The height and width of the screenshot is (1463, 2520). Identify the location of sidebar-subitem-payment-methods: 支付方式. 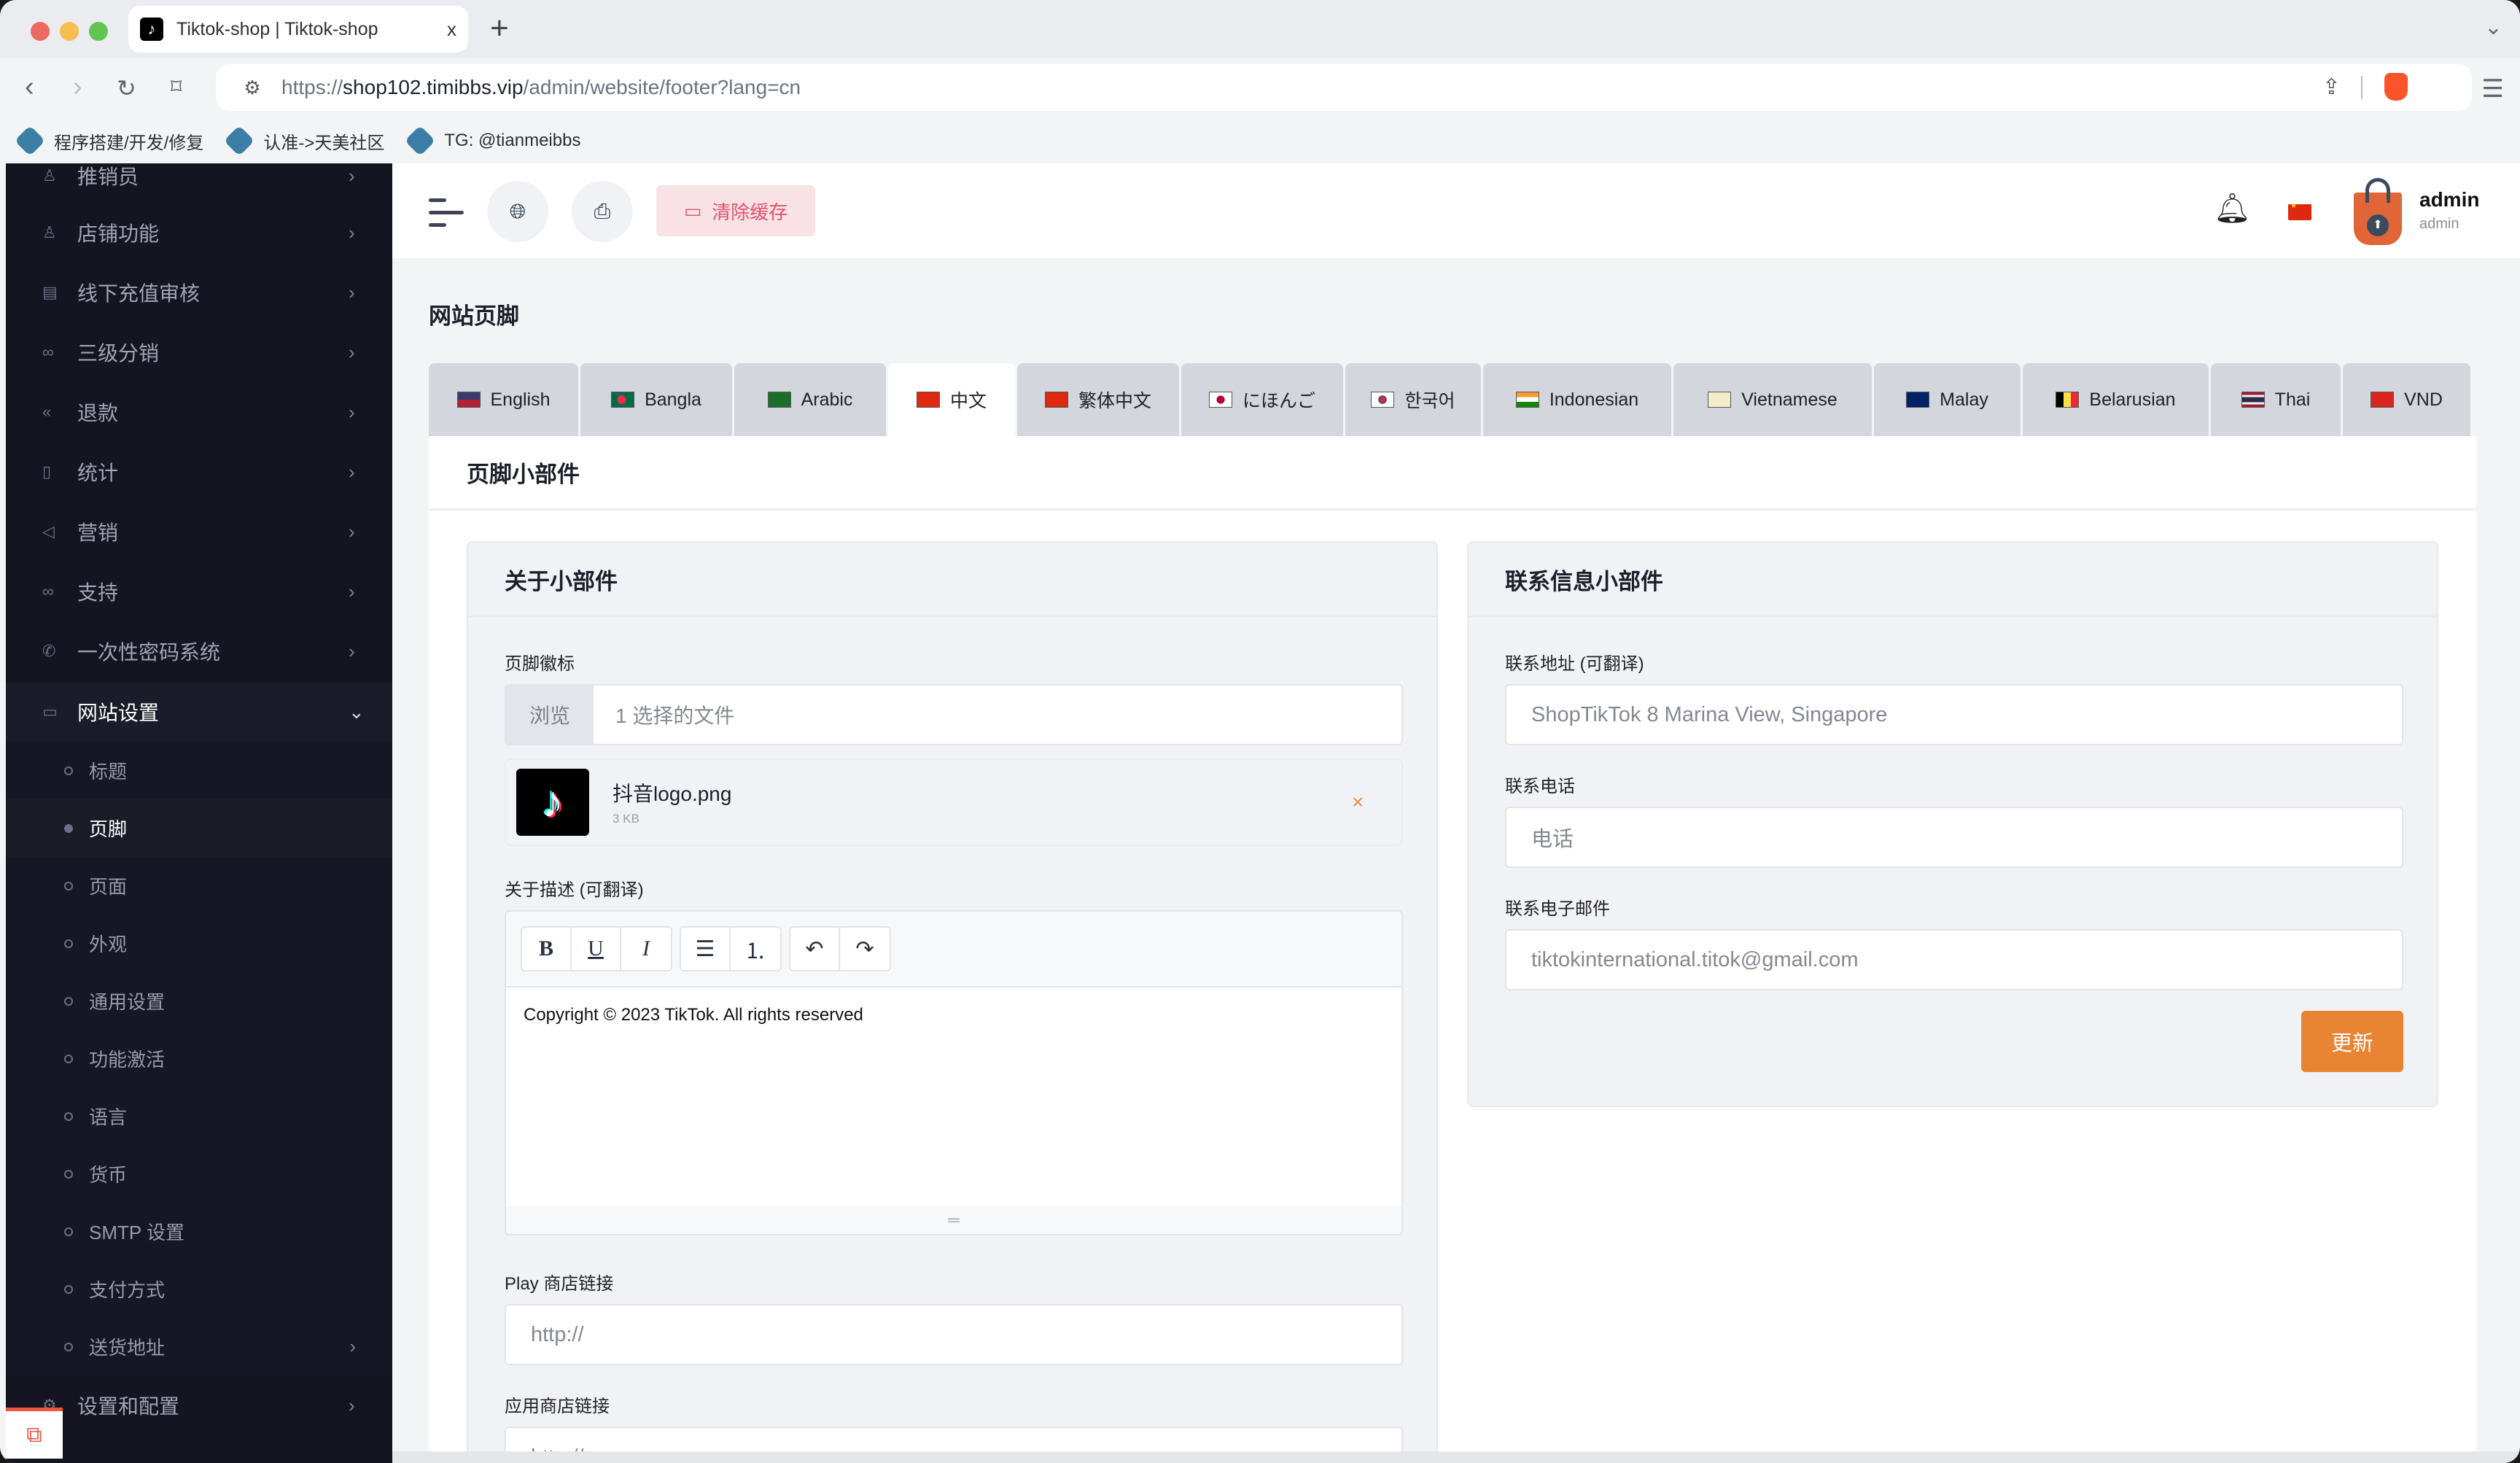
(199, 1289).